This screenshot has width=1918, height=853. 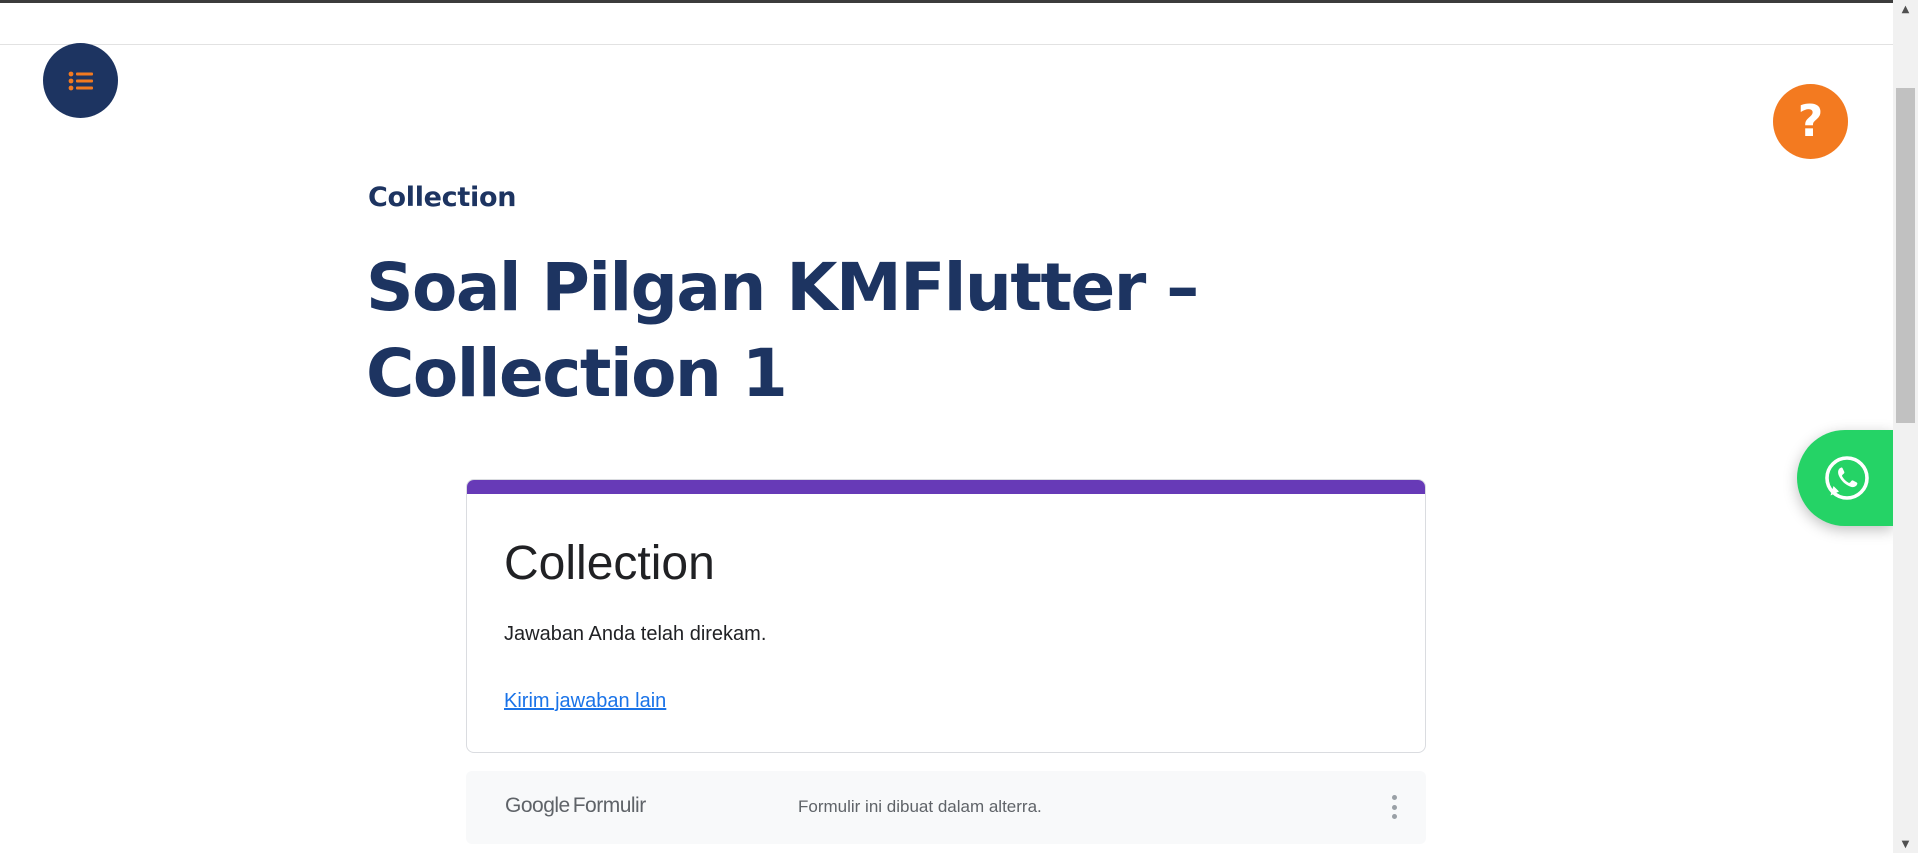 I want to click on submit-another-response-link: Kirim jawaban lain, so click(x=585, y=701).